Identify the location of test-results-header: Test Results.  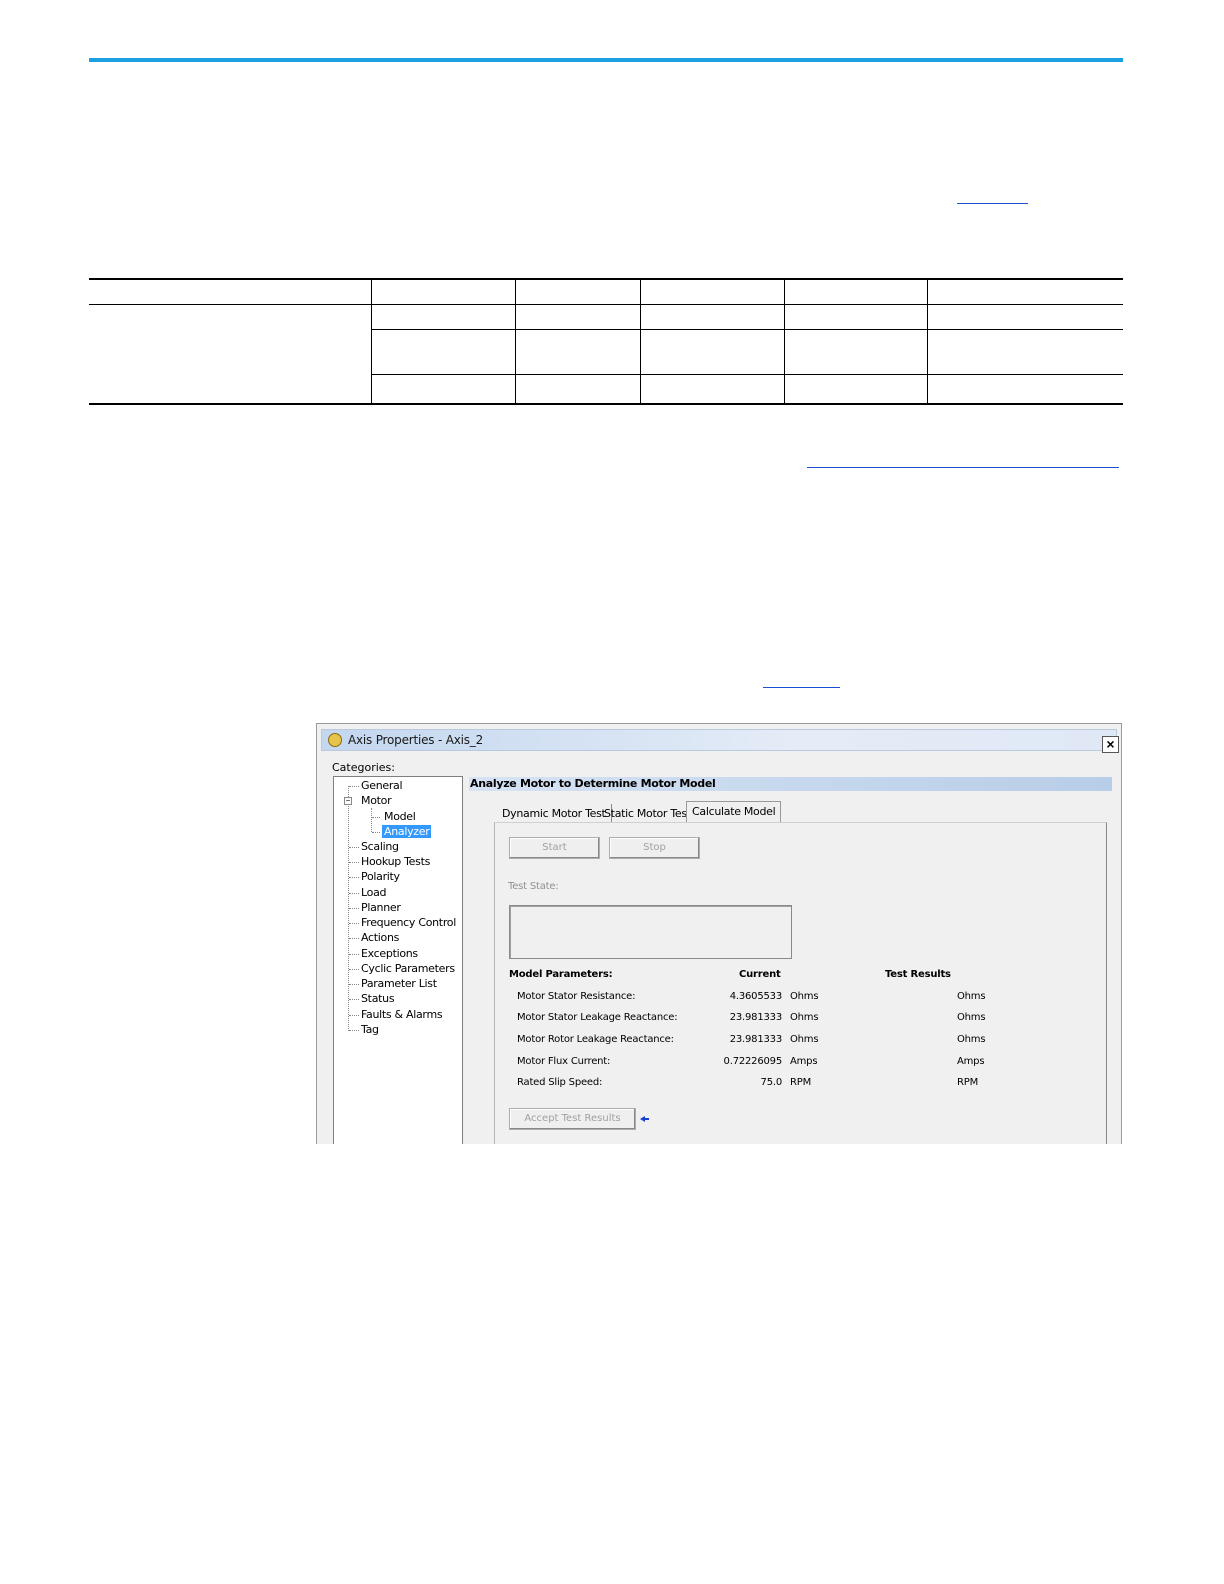
(918, 974).